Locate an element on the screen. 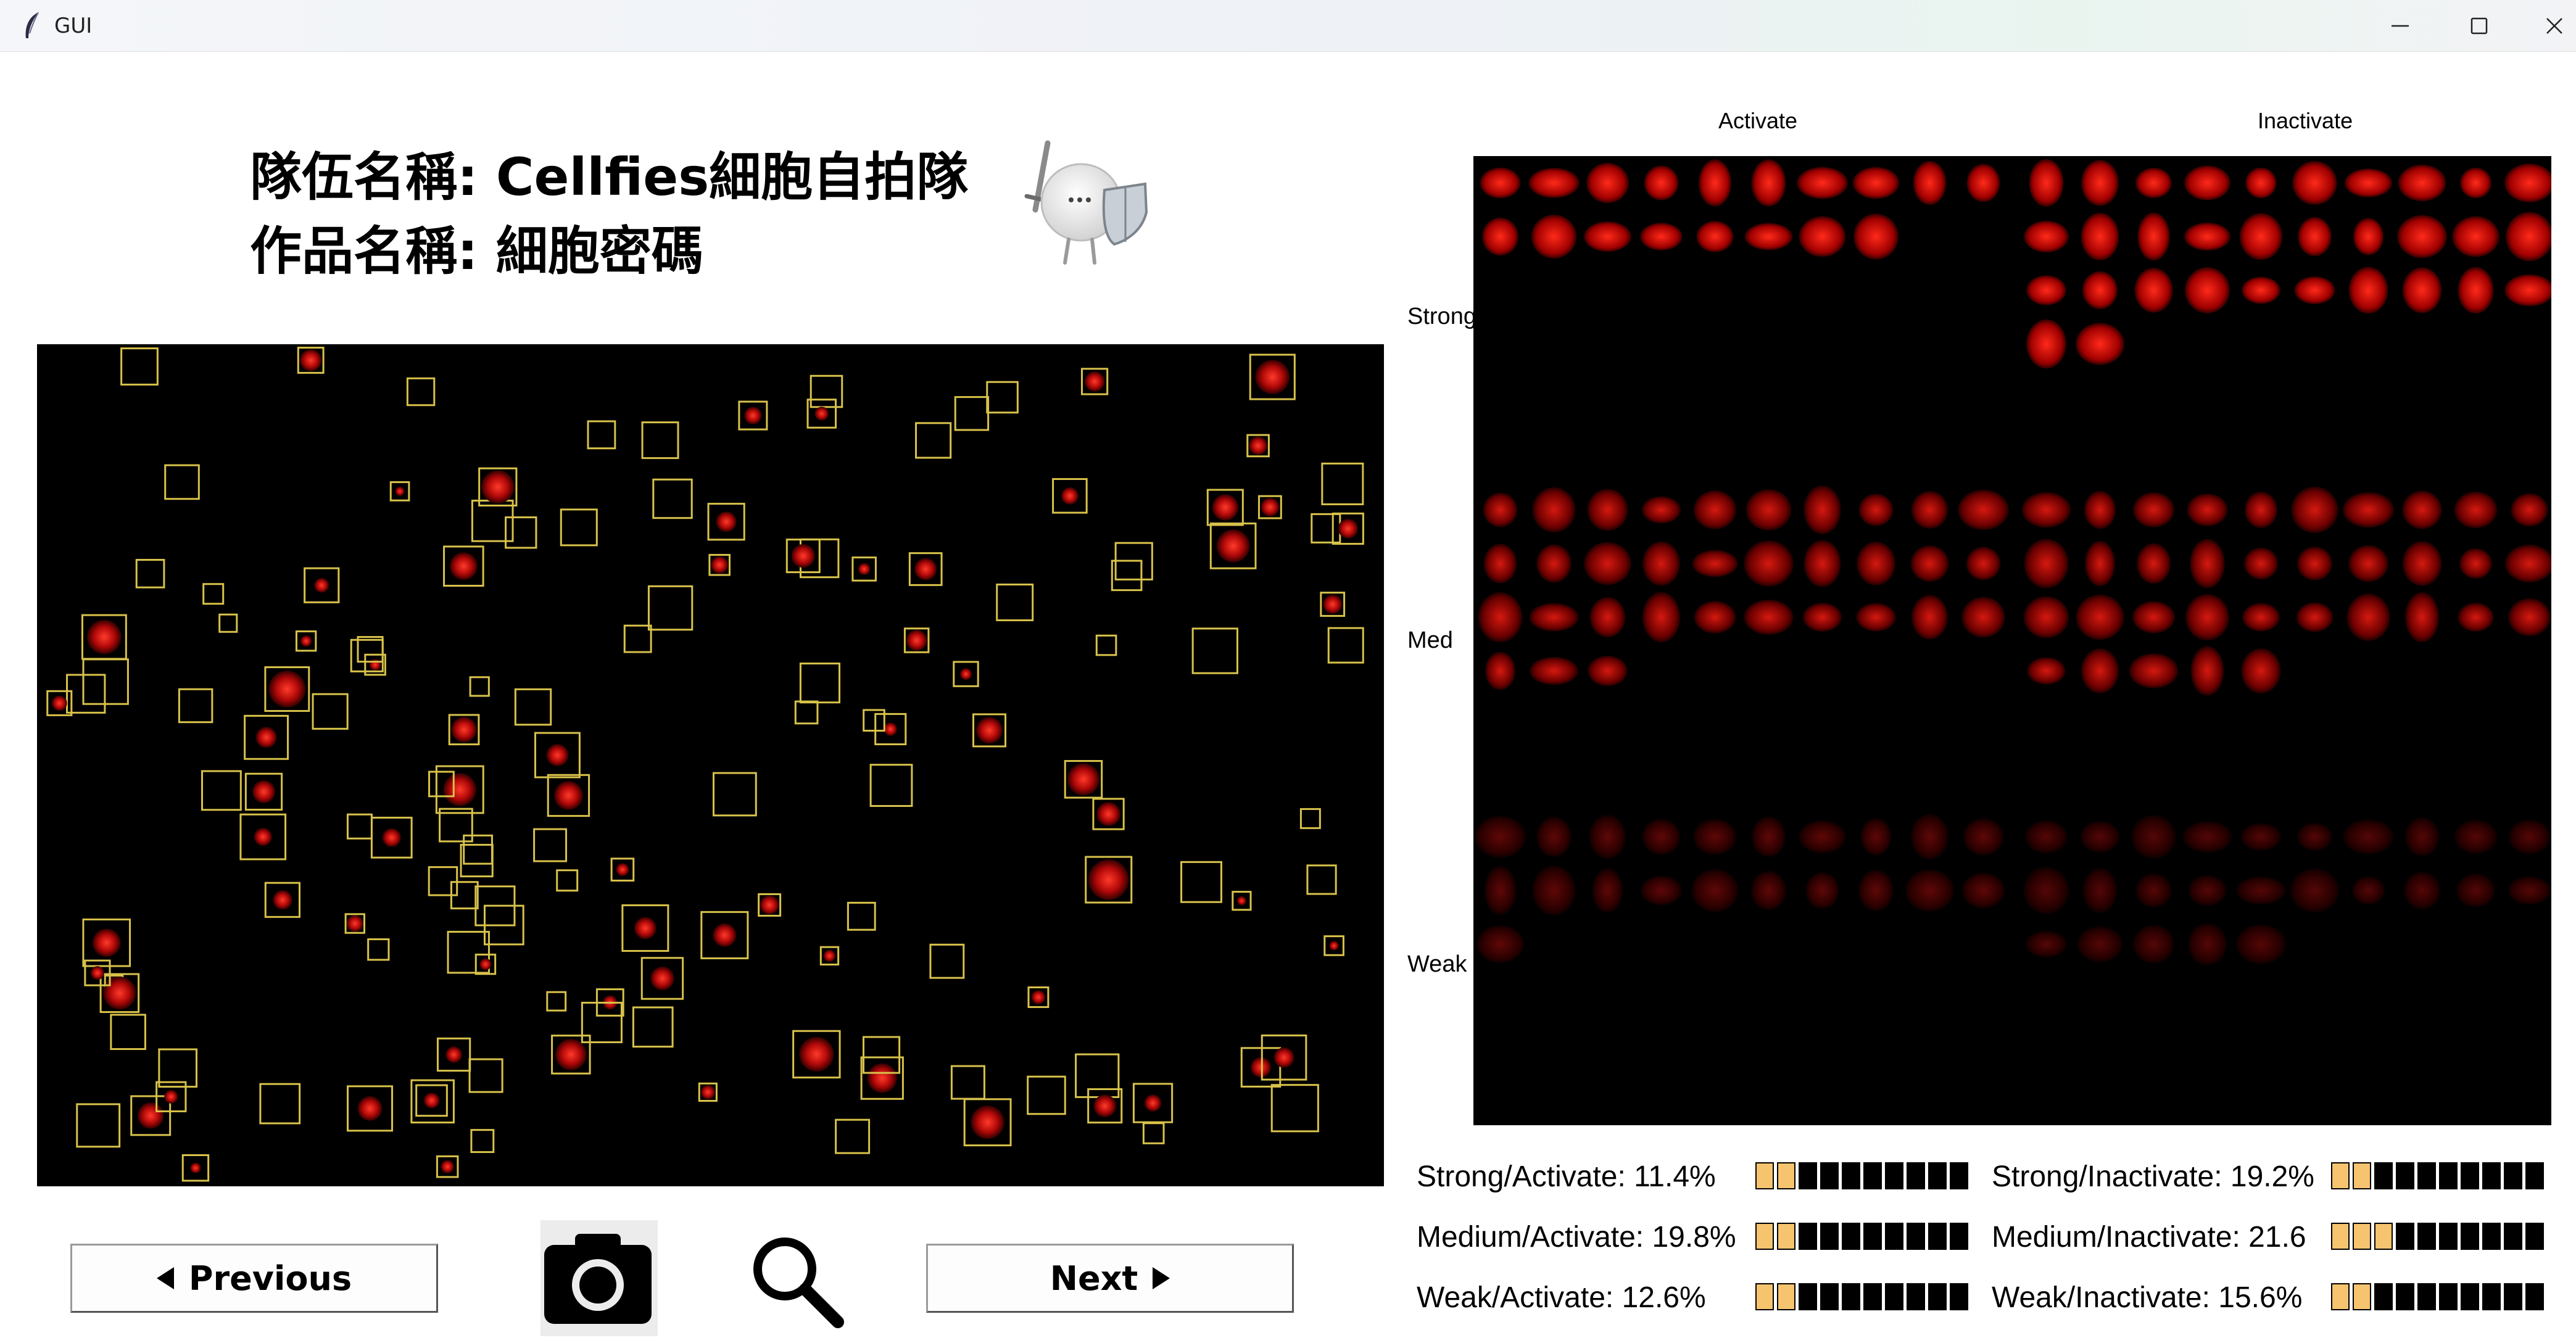 The height and width of the screenshot is (1343, 2576). project-name-heading: 作品名稱: 細胞密碼 is located at coordinates (476, 251).